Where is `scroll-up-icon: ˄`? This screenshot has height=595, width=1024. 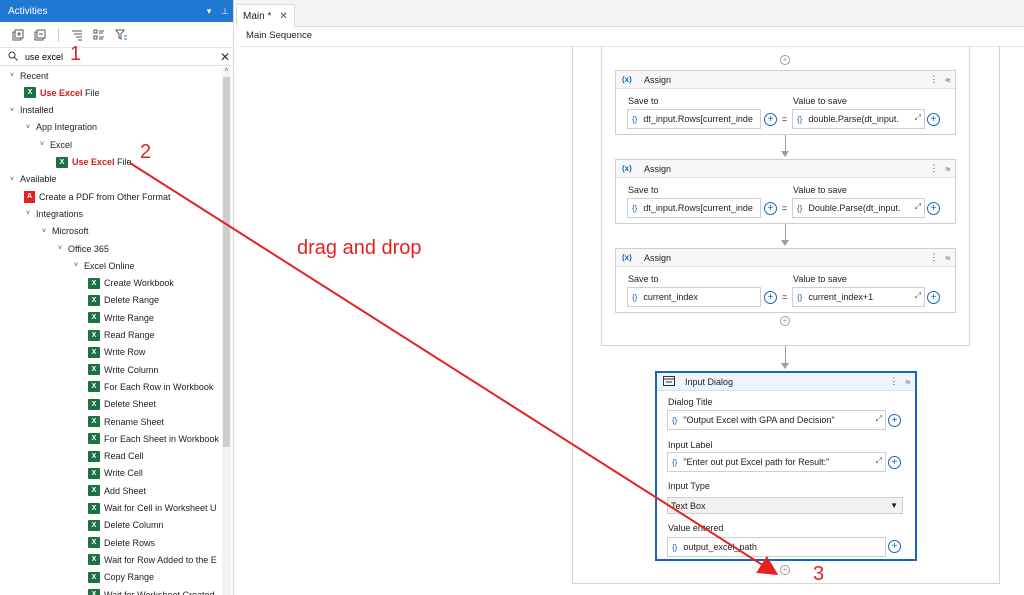
scroll-up-icon: ˄ is located at coordinates (226, 70).